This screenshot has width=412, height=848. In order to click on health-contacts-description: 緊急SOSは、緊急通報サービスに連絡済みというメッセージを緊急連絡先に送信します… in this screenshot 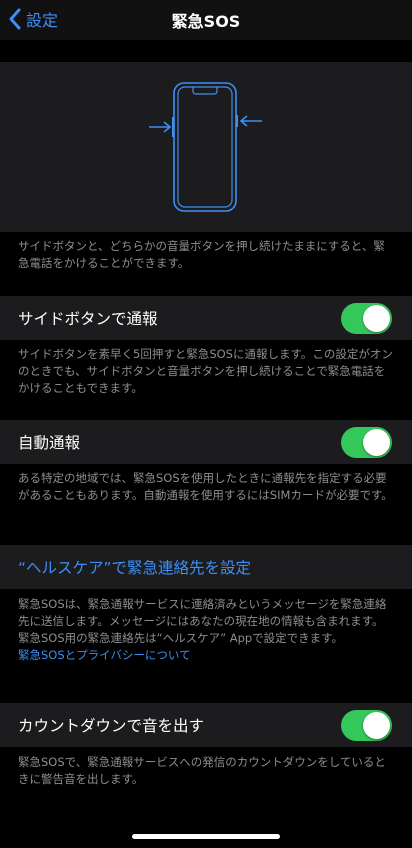, I will do `click(206, 630)`.